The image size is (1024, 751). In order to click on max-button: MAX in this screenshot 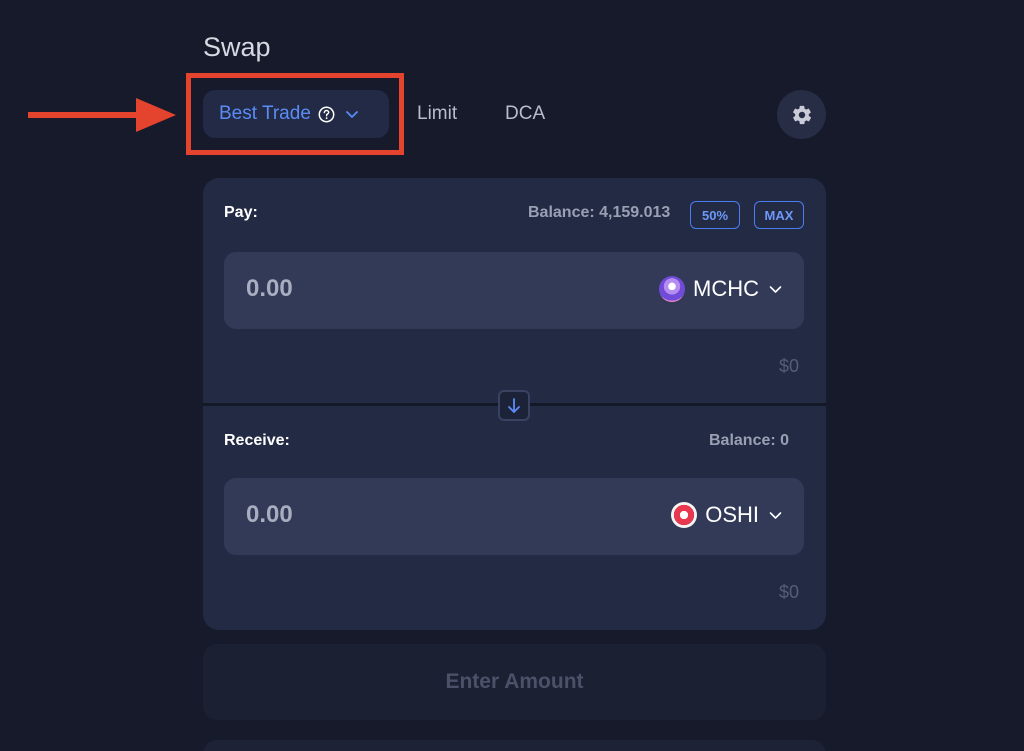, I will do `click(779, 215)`.